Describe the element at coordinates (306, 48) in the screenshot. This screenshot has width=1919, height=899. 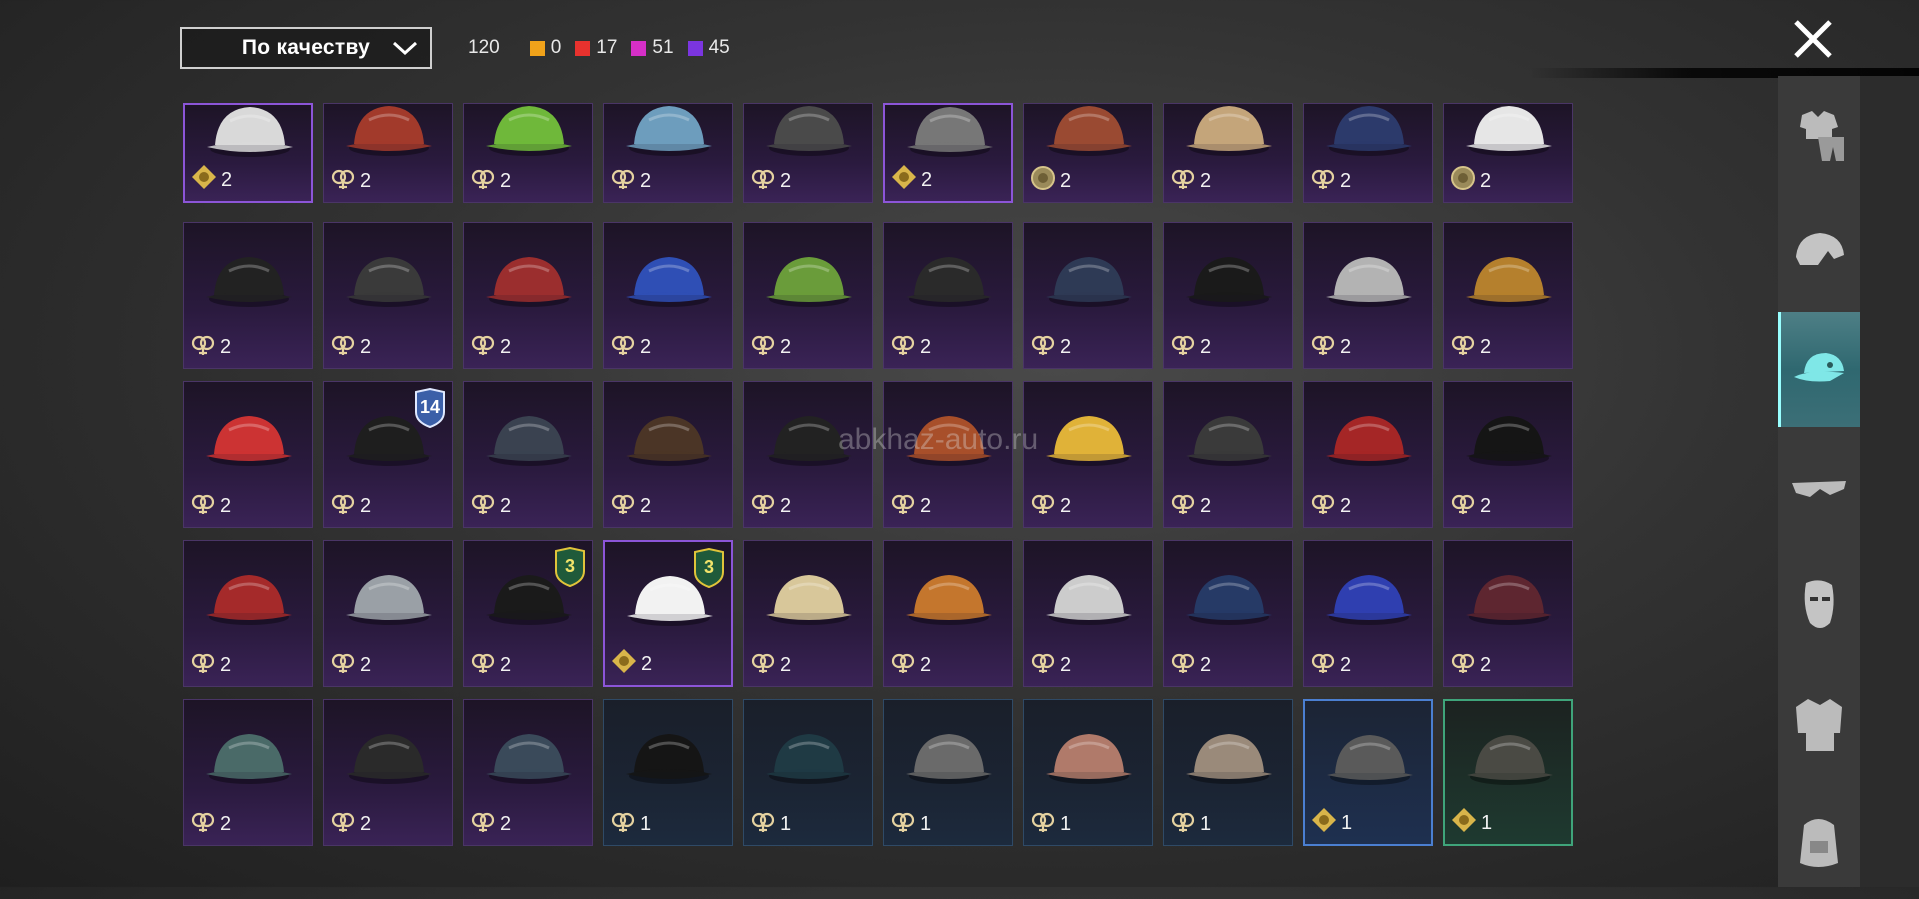
I see `sort-dropdown: По качеству` at that location.